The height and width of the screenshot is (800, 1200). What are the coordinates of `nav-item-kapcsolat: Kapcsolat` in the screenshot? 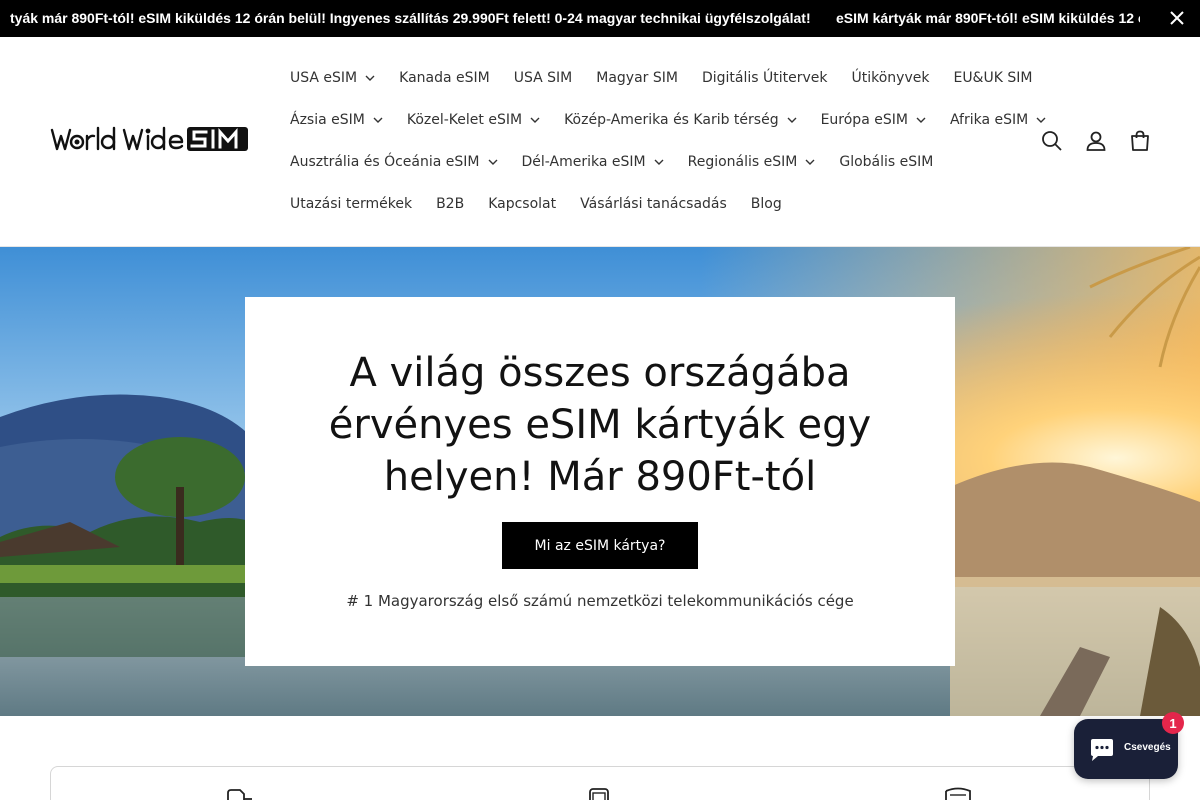 It's located at (522, 204).